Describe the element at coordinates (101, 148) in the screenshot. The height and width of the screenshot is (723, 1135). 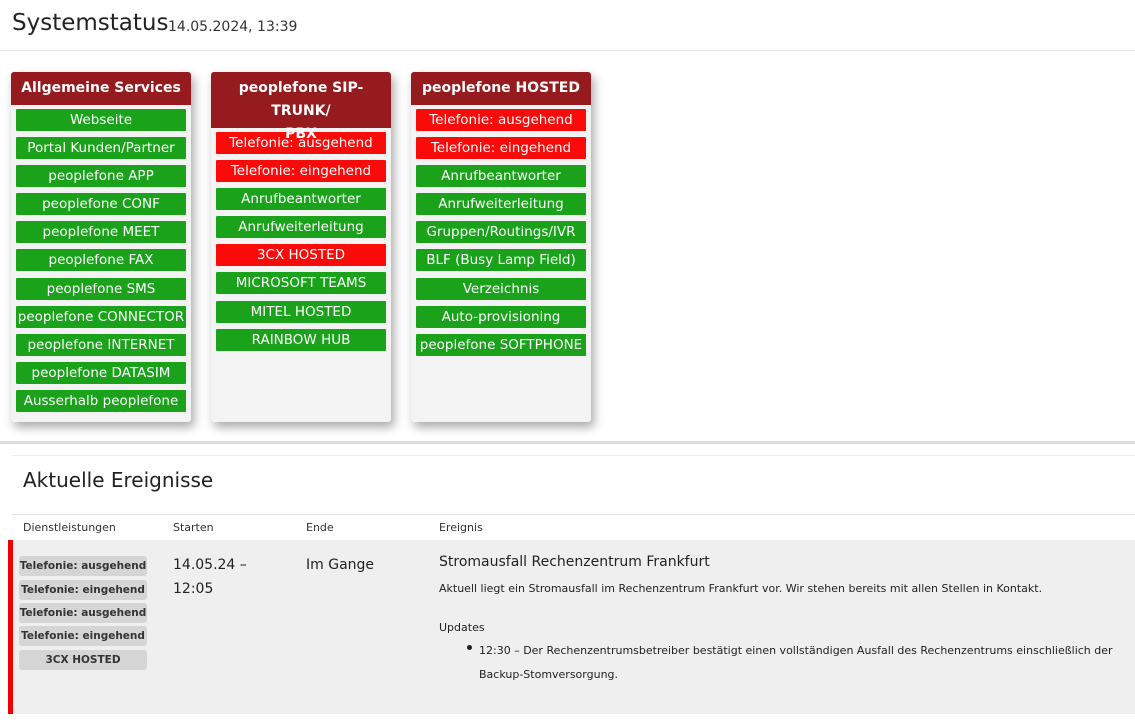
I see `service-status: Portal Kunden/Partner` at that location.